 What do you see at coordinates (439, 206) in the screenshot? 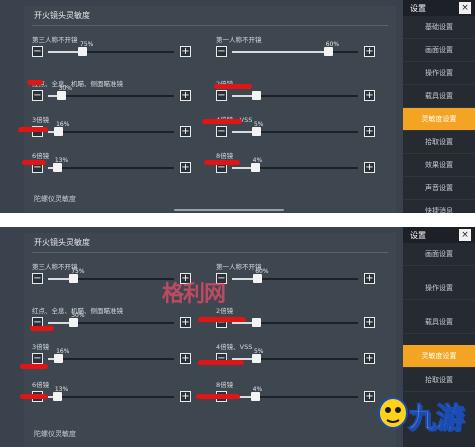
I see `menu-item-quick-message: 快捷消息` at bounding box center [439, 206].